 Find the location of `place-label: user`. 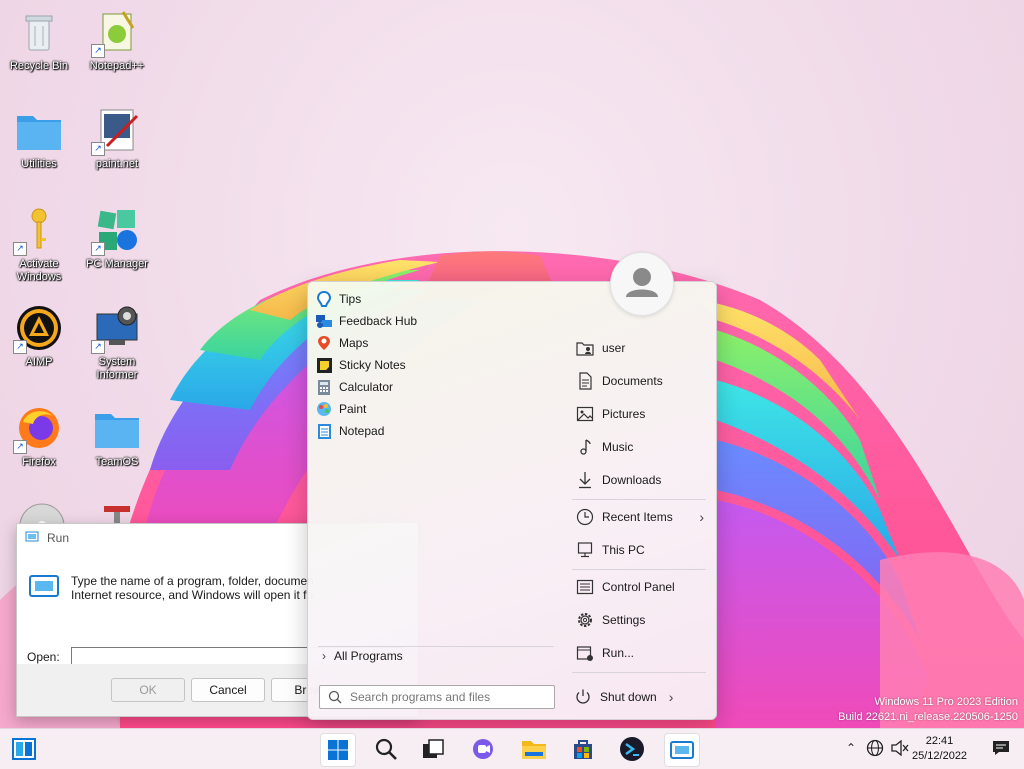

place-label: user is located at coordinates (614, 348).